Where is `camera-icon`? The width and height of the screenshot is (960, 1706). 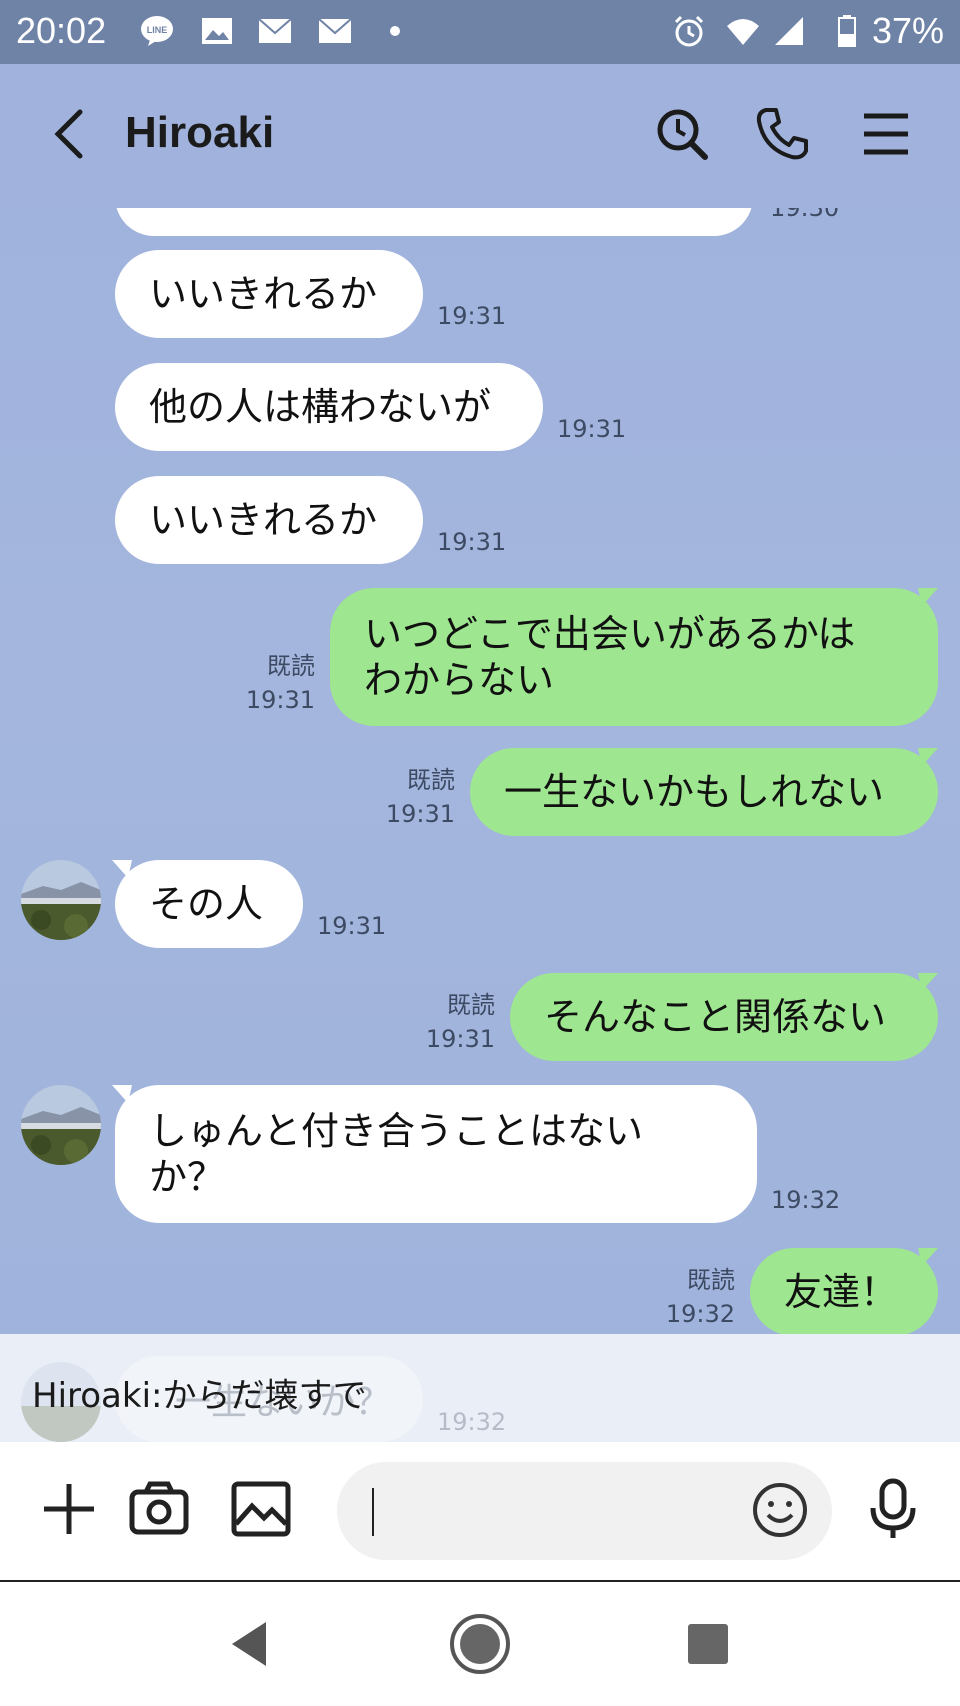 camera-icon is located at coordinates (159, 1509).